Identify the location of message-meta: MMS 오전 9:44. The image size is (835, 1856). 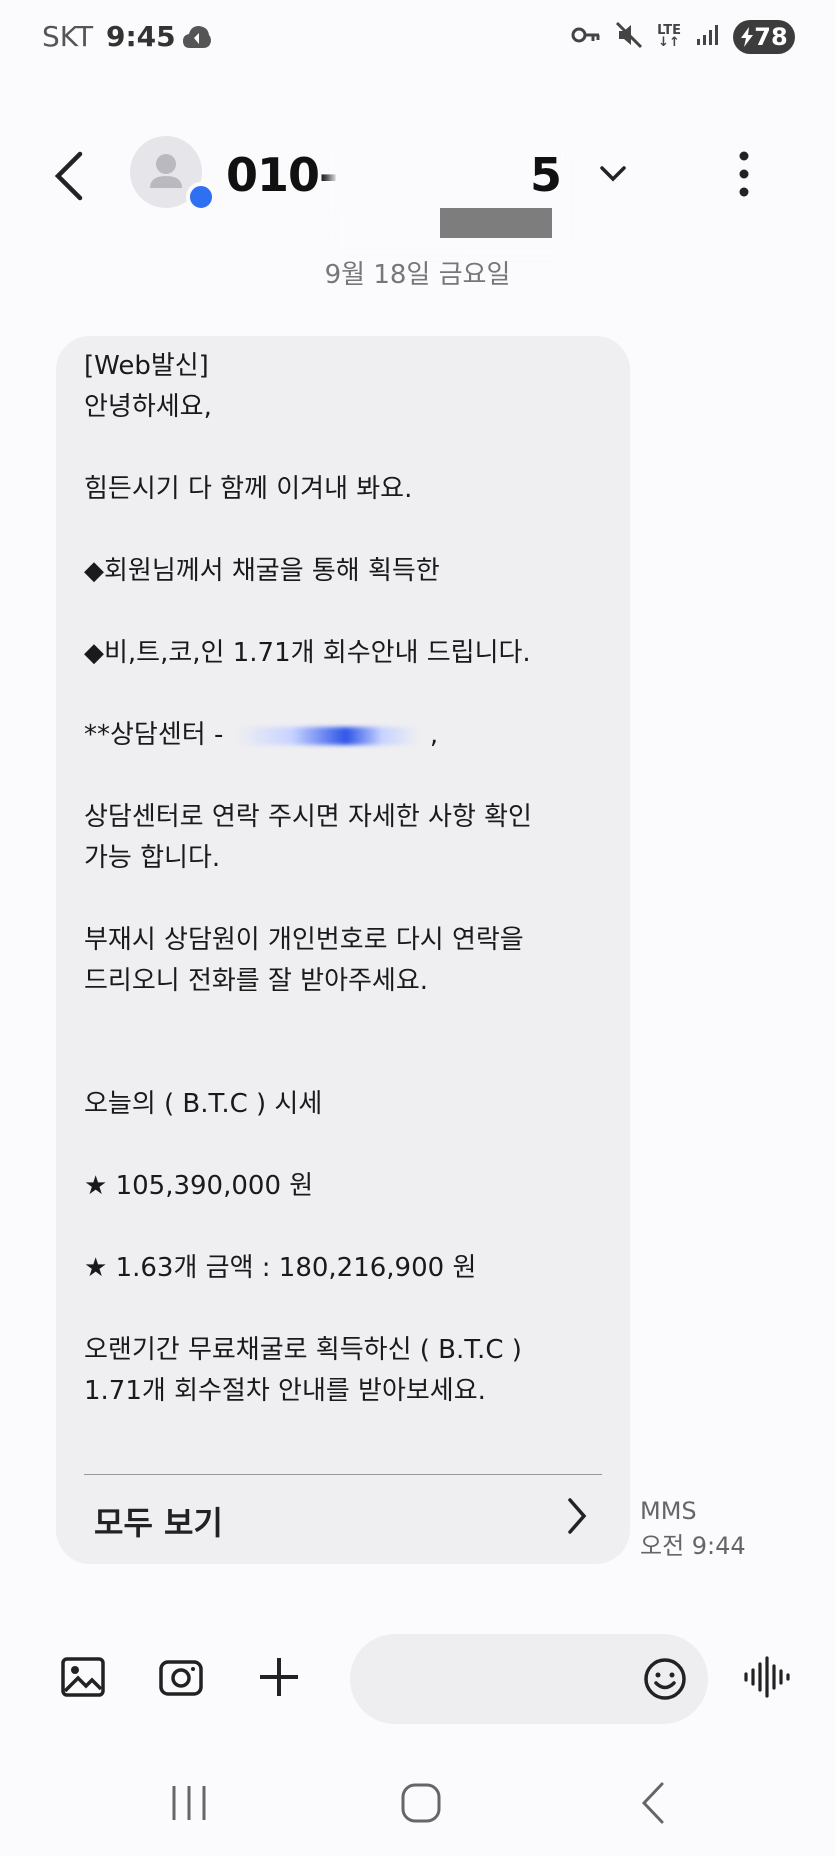
(693, 1529).